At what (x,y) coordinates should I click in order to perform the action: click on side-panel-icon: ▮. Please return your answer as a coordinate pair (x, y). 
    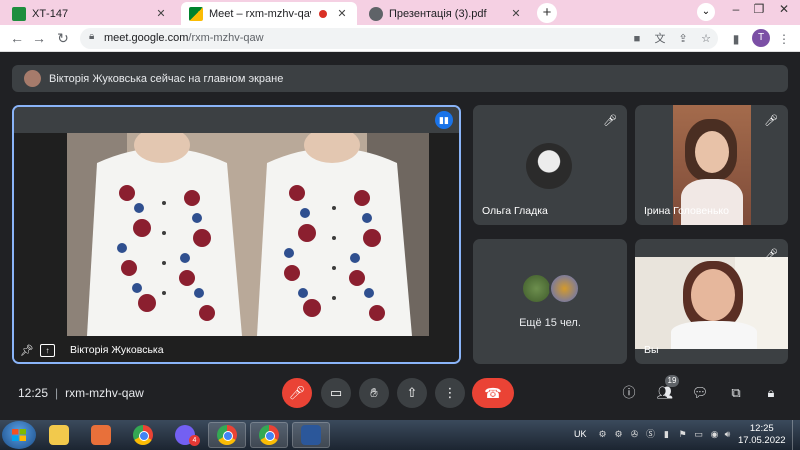
    Looking at the image, I should click on (736, 39).